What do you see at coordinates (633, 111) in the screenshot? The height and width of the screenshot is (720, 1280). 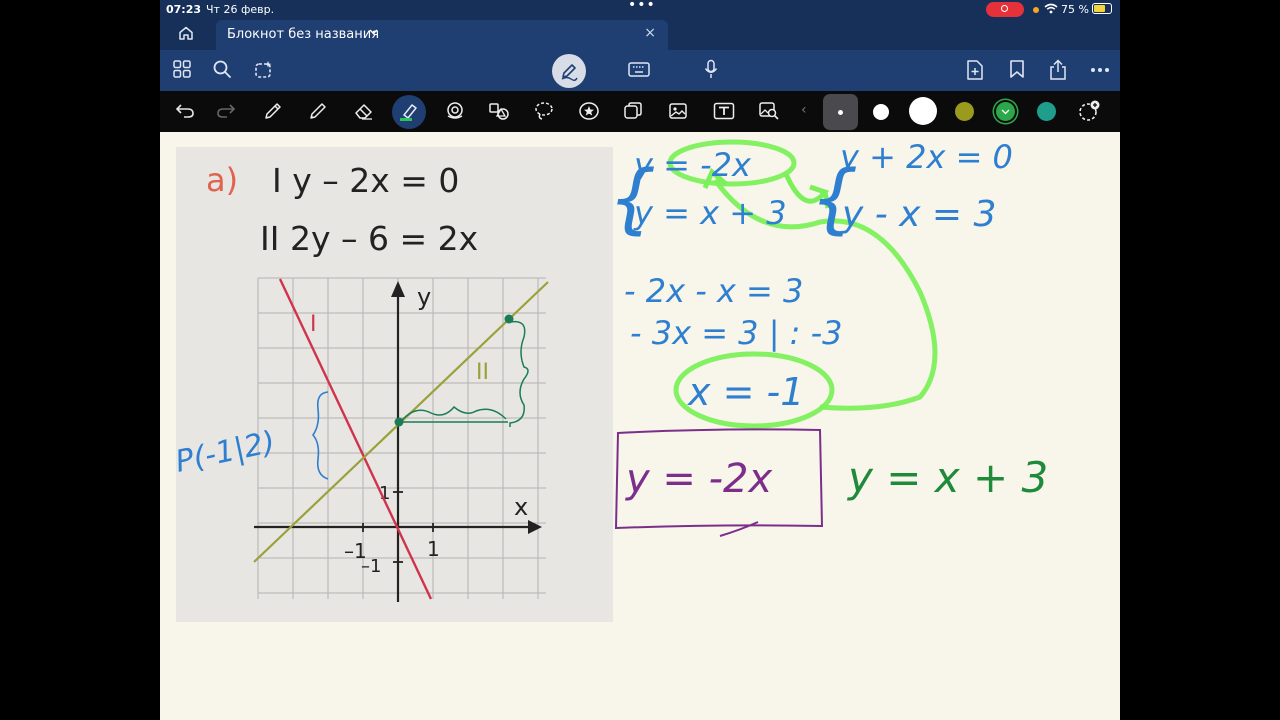 I see `elements-icon` at bounding box center [633, 111].